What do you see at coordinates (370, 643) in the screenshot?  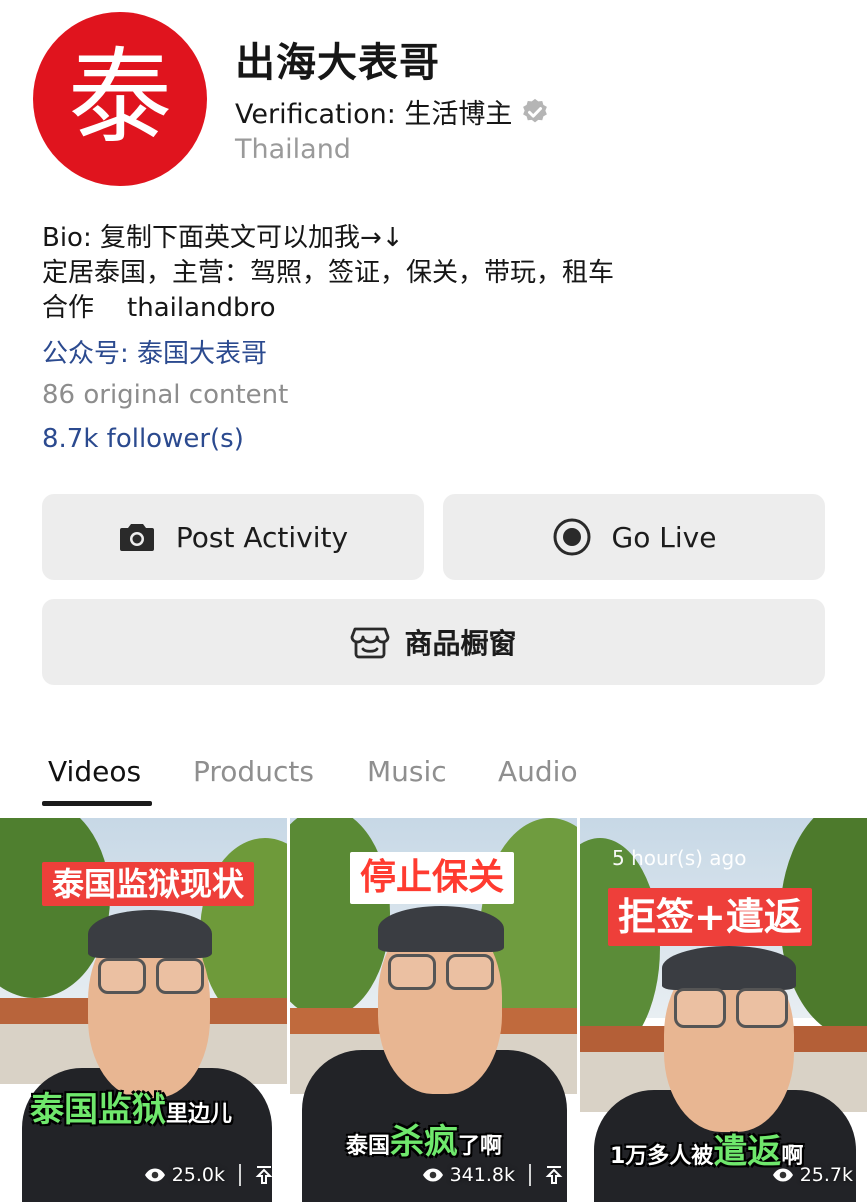 I see `storefront-icon` at bounding box center [370, 643].